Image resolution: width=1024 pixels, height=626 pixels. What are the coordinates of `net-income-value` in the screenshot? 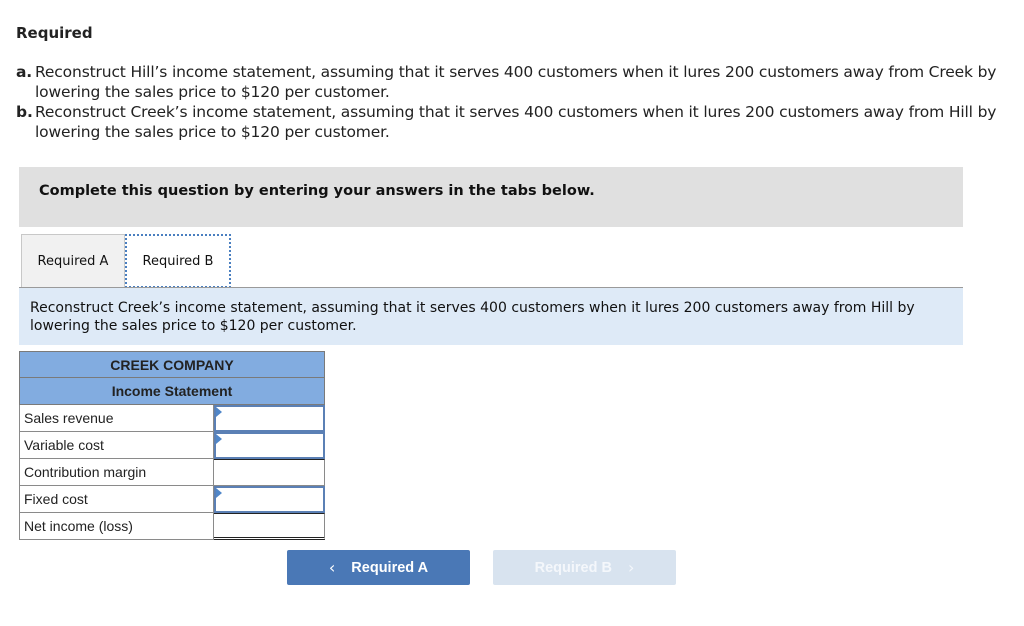 It's located at (269, 526).